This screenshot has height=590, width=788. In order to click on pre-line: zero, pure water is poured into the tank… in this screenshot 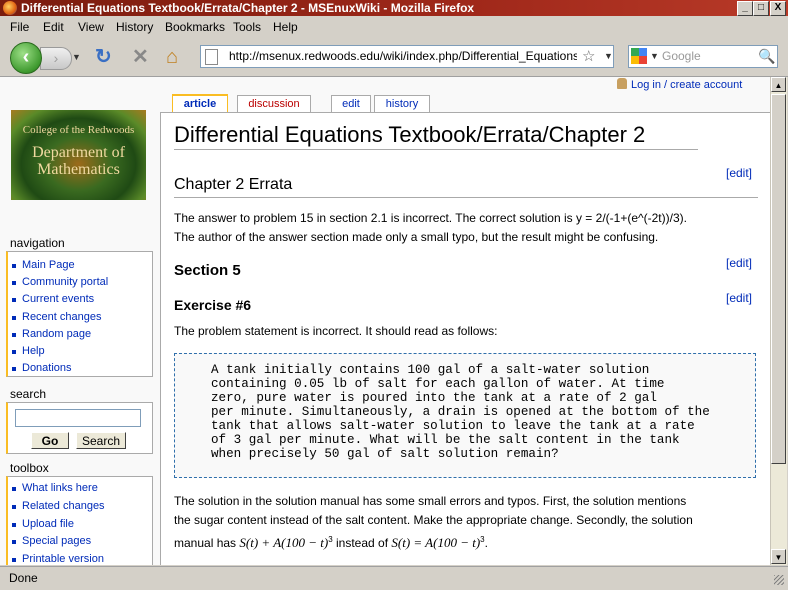, I will do `click(434, 398)`.